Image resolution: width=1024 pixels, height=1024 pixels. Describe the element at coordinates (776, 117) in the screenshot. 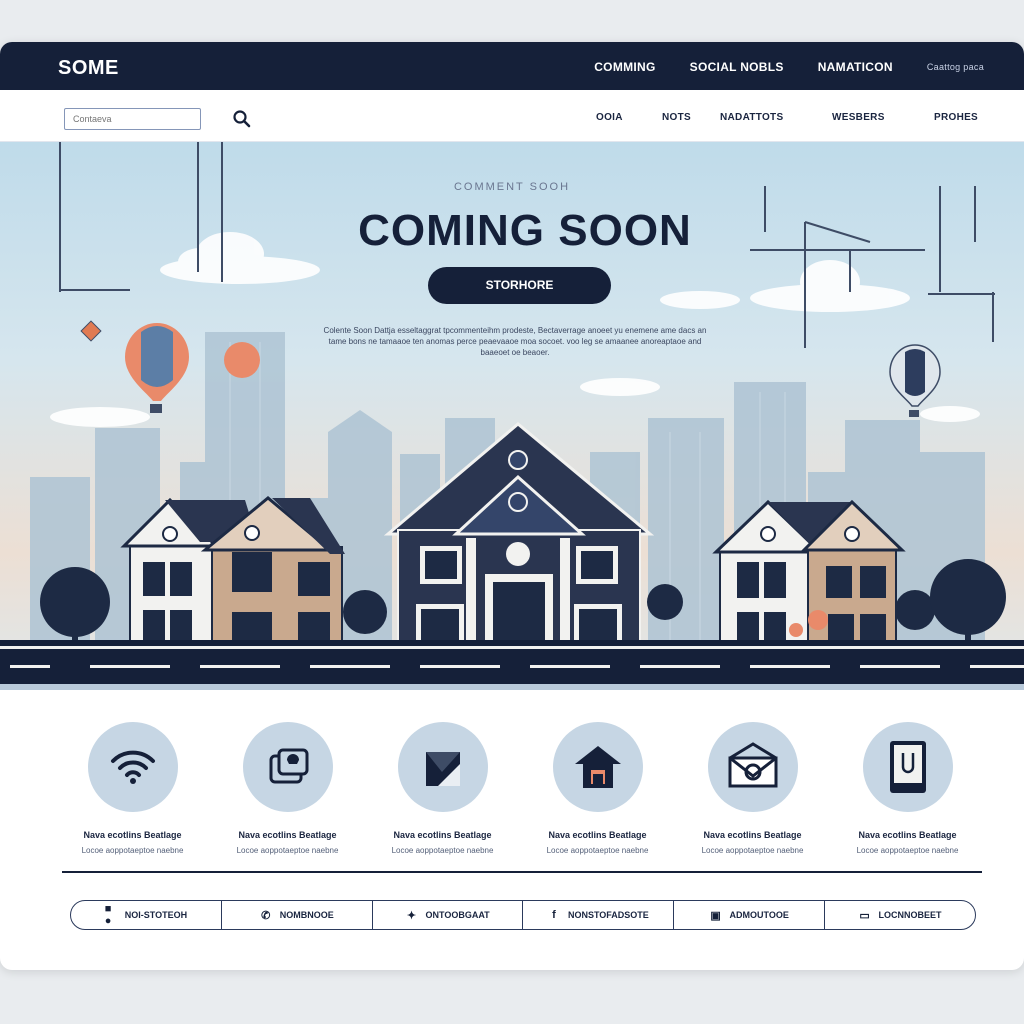

I see `subnav-link-3: NADATTOTS` at that location.